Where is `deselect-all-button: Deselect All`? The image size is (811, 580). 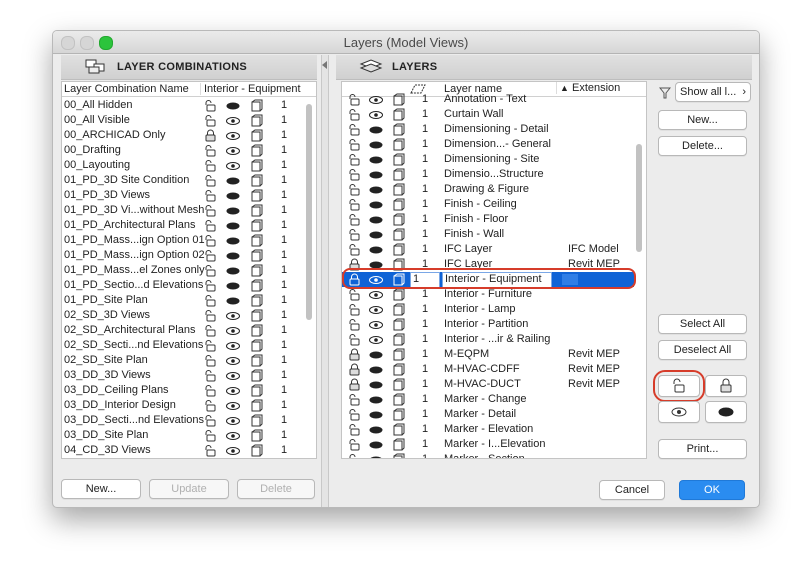 deselect-all-button: Deselect All is located at coordinates (702, 350).